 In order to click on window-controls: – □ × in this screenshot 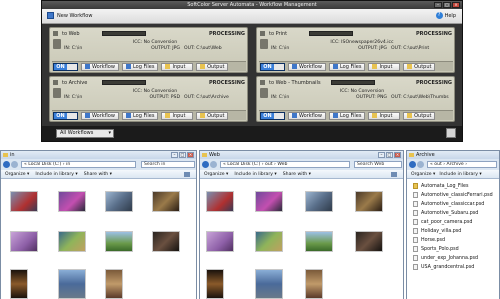, I will do `click(182, 155)`.